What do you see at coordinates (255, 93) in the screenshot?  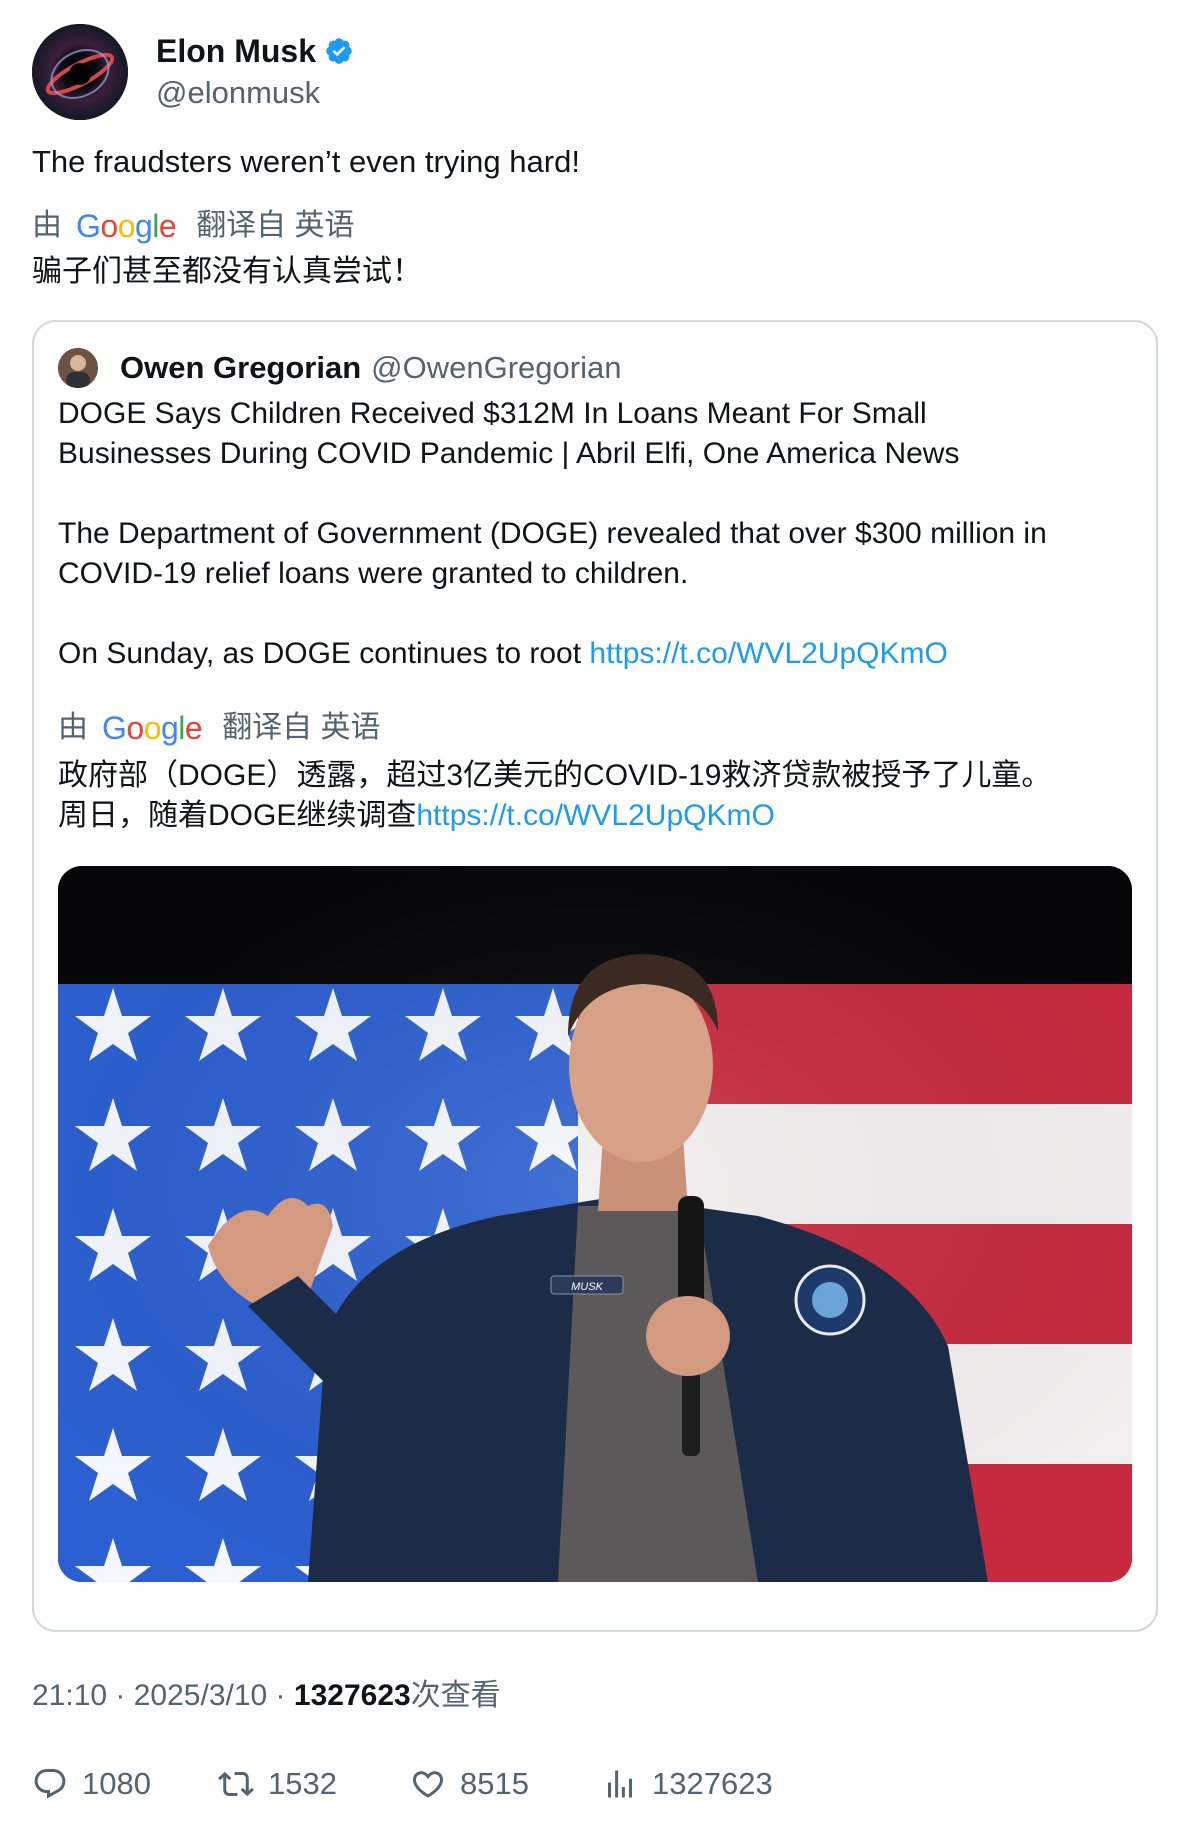 I see `author-handle: @elonmusk` at bounding box center [255, 93].